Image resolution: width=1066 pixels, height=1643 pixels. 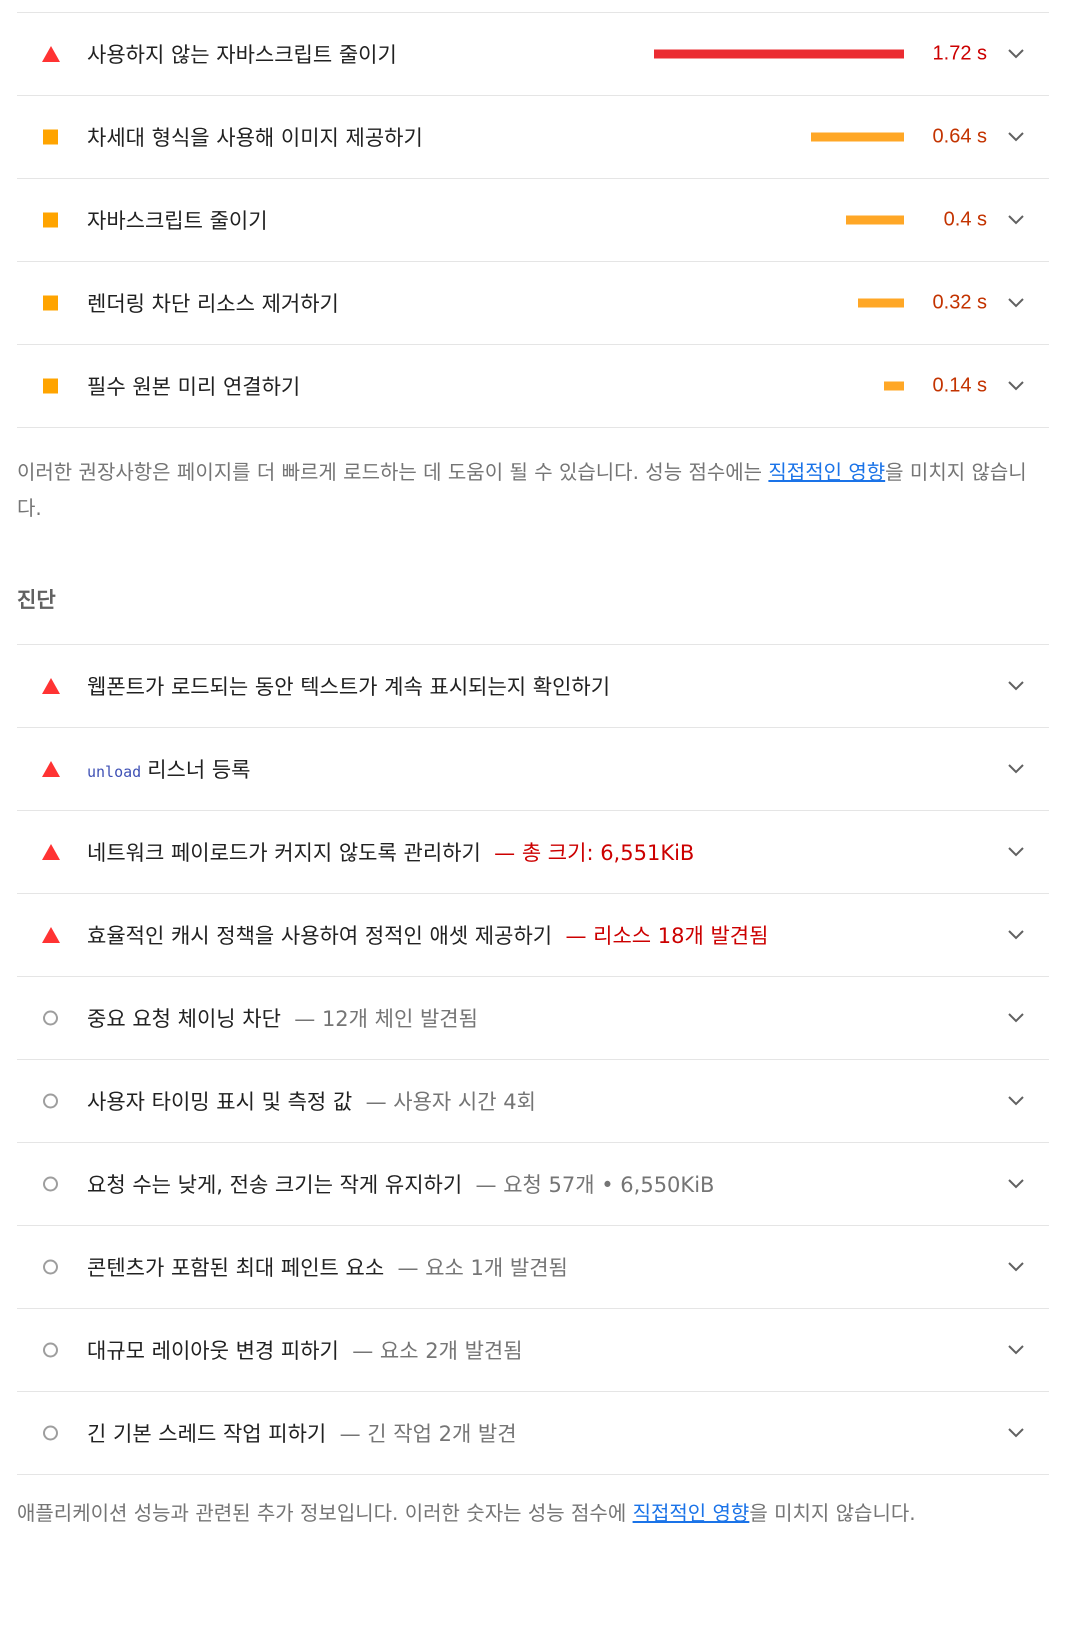 I want to click on diagnostic-title-wrap: 사용자 타이밍 표시 및 측정 값 — 사용자 시간 4회, so click(x=311, y=1101).